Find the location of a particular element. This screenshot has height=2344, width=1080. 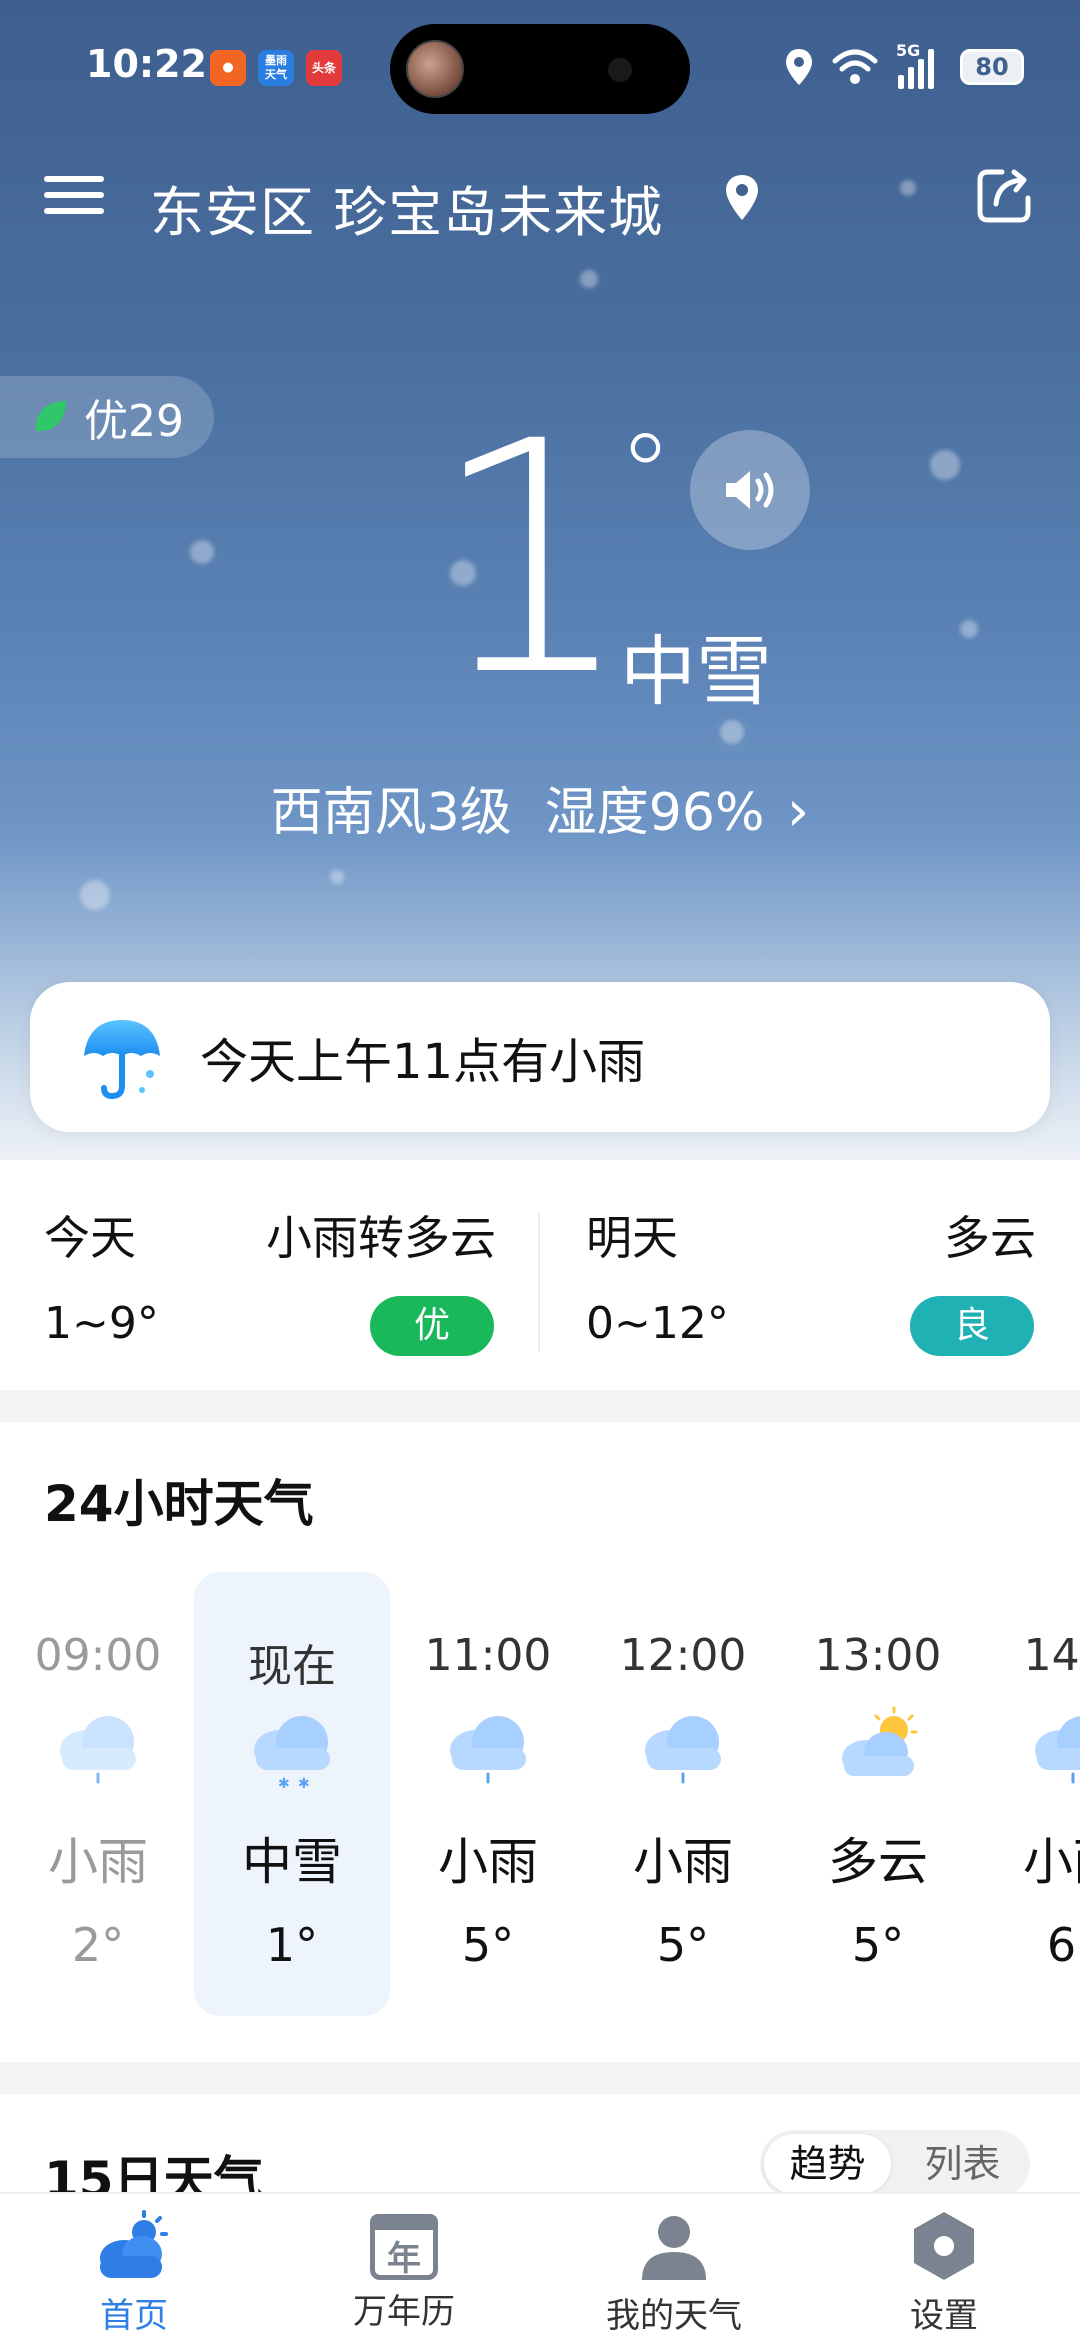

location-status-icon is located at coordinates (799, 67).